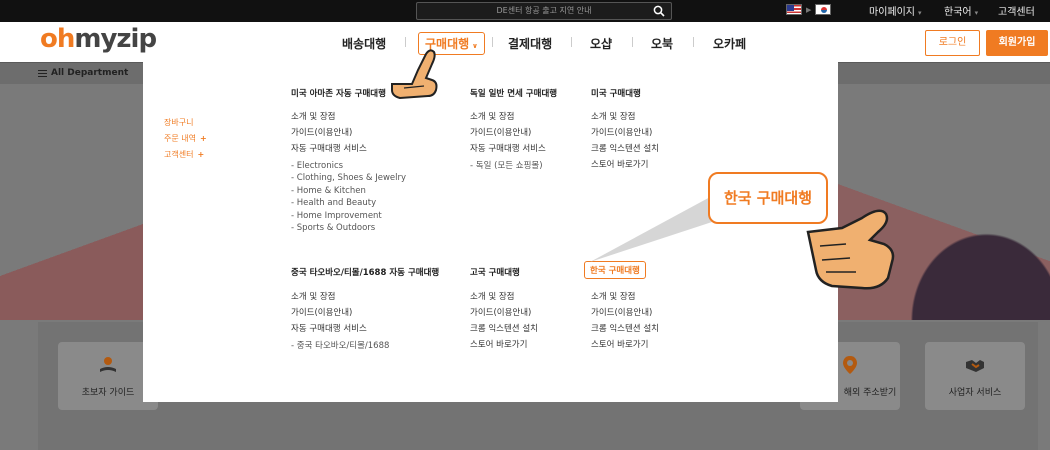 The height and width of the screenshot is (450, 1050). What do you see at coordinates (90, 73) in the screenshot?
I see `all-department-label: All Department` at bounding box center [90, 73].